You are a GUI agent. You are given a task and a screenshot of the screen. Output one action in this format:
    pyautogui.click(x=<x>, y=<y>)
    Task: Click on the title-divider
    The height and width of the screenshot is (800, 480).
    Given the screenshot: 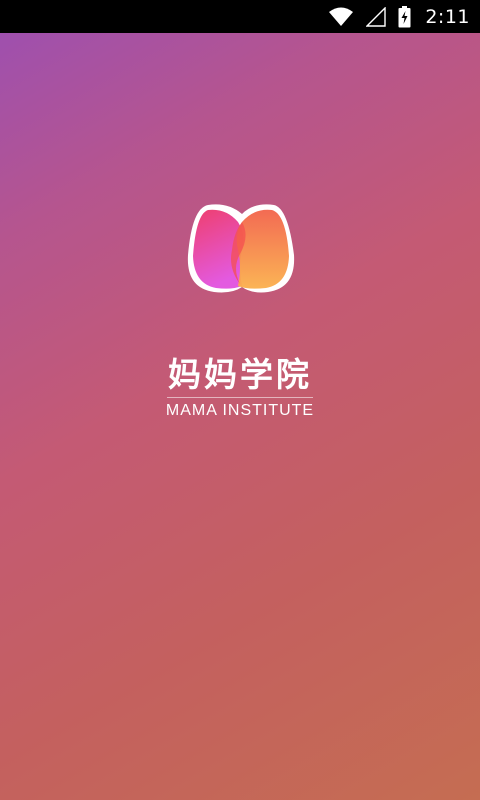 What is the action you would take?
    pyautogui.click(x=240, y=397)
    